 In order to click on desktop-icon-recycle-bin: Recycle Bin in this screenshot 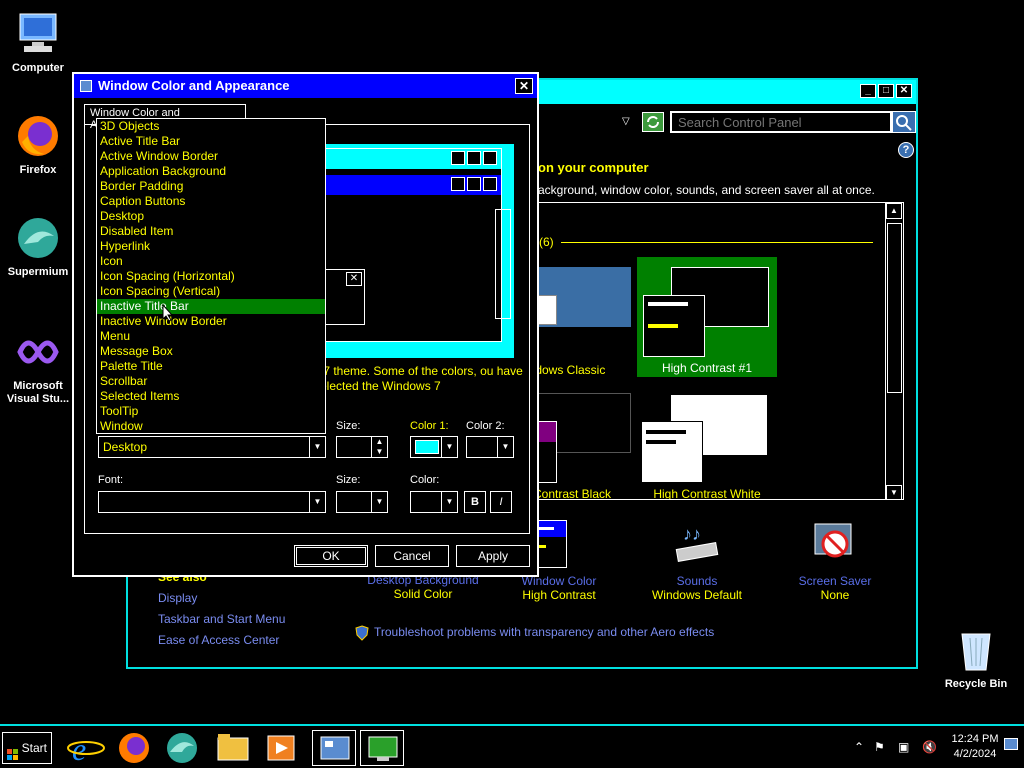, I will do `click(976, 658)`.